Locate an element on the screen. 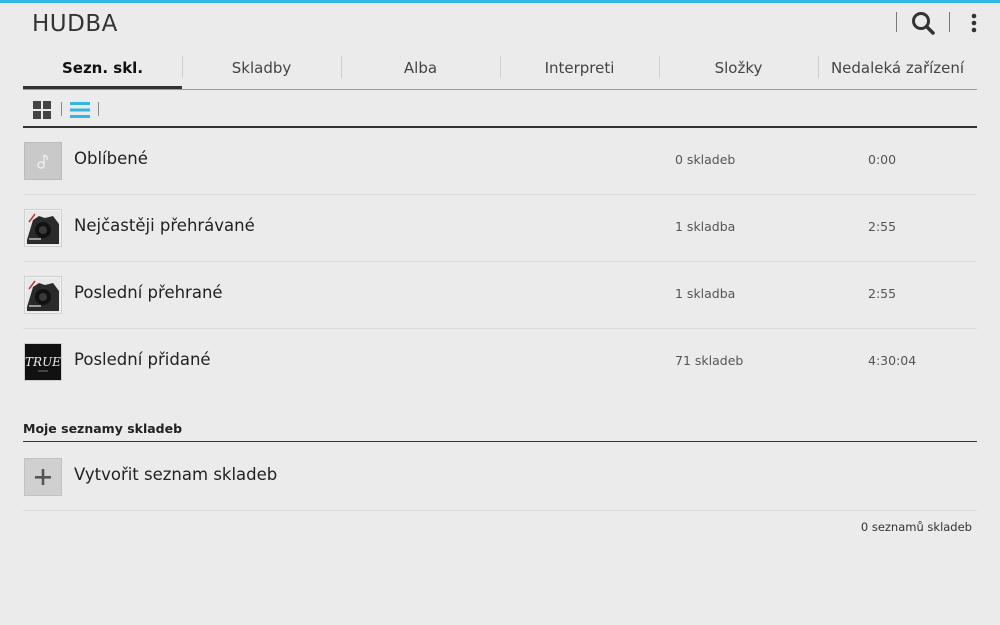  tab-label: Interpreti is located at coordinates (579, 68).